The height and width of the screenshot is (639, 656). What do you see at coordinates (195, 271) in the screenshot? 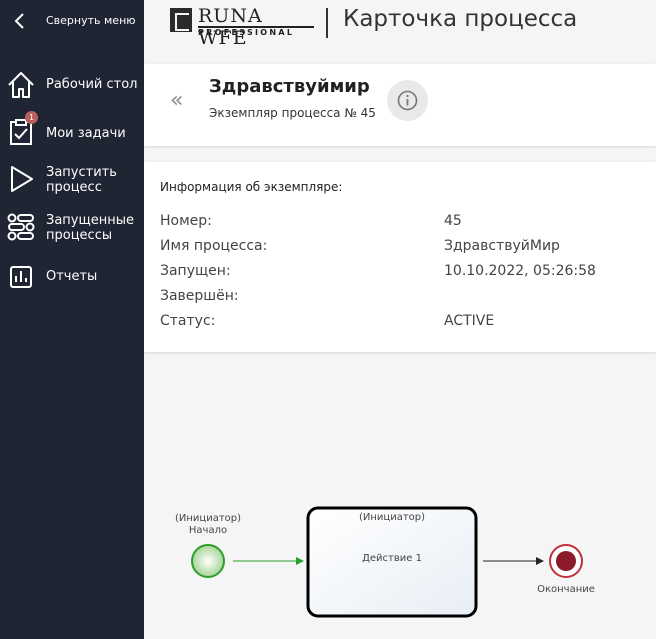
I see `info-label-started: Запущен:` at bounding box center [195, 271].